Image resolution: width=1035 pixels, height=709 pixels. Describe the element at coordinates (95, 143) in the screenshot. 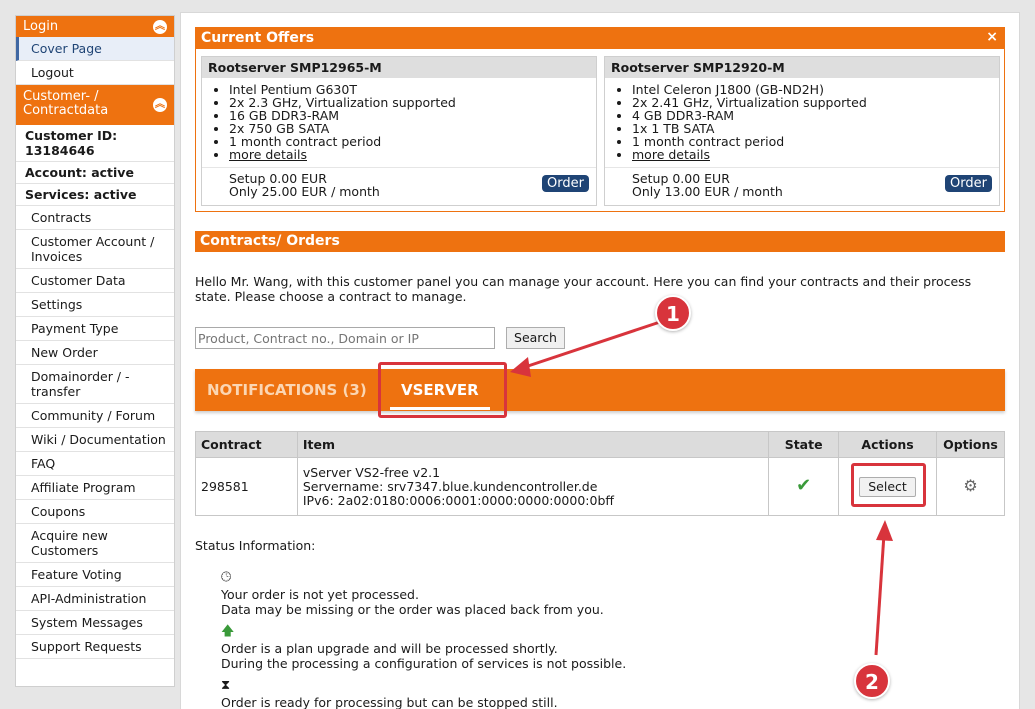

I see `customer-id: Customer ID: 13184646` at that location.